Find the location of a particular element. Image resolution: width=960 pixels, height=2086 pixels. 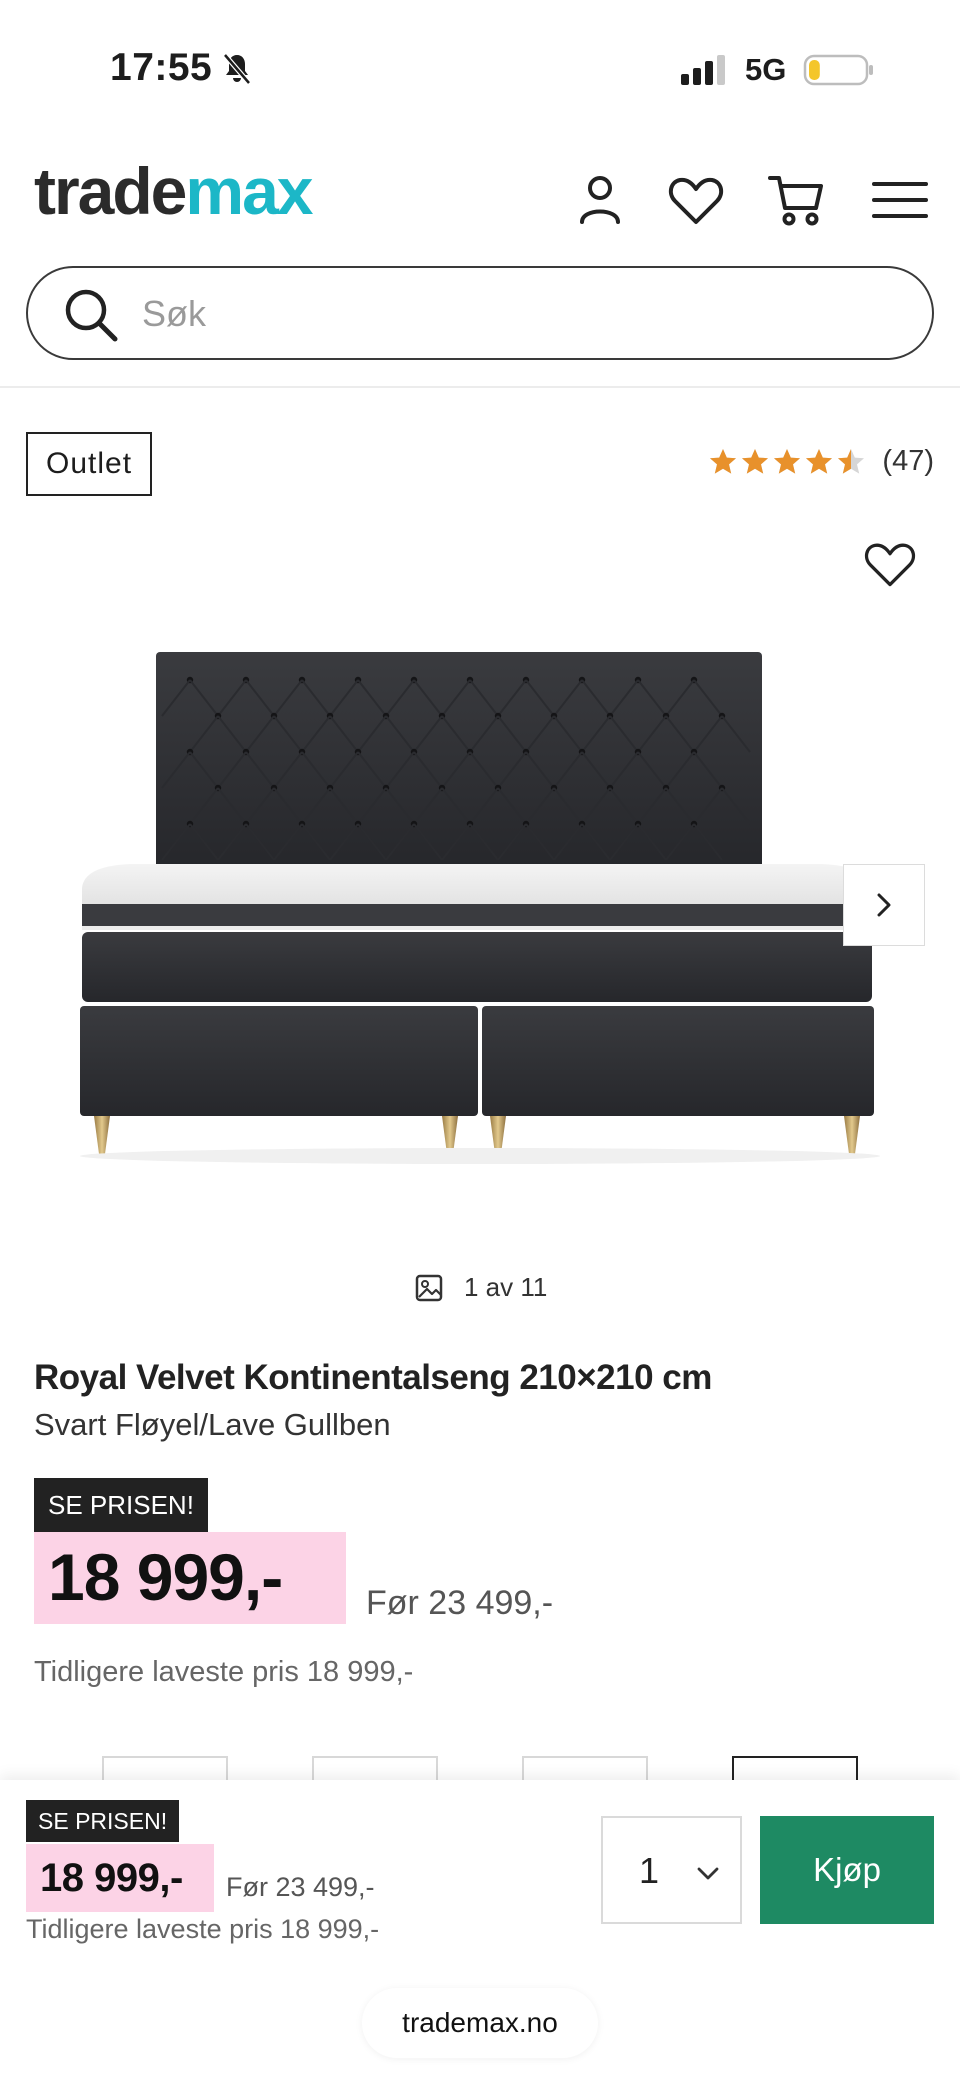

rating-stars is located at coordinates (787, 462).